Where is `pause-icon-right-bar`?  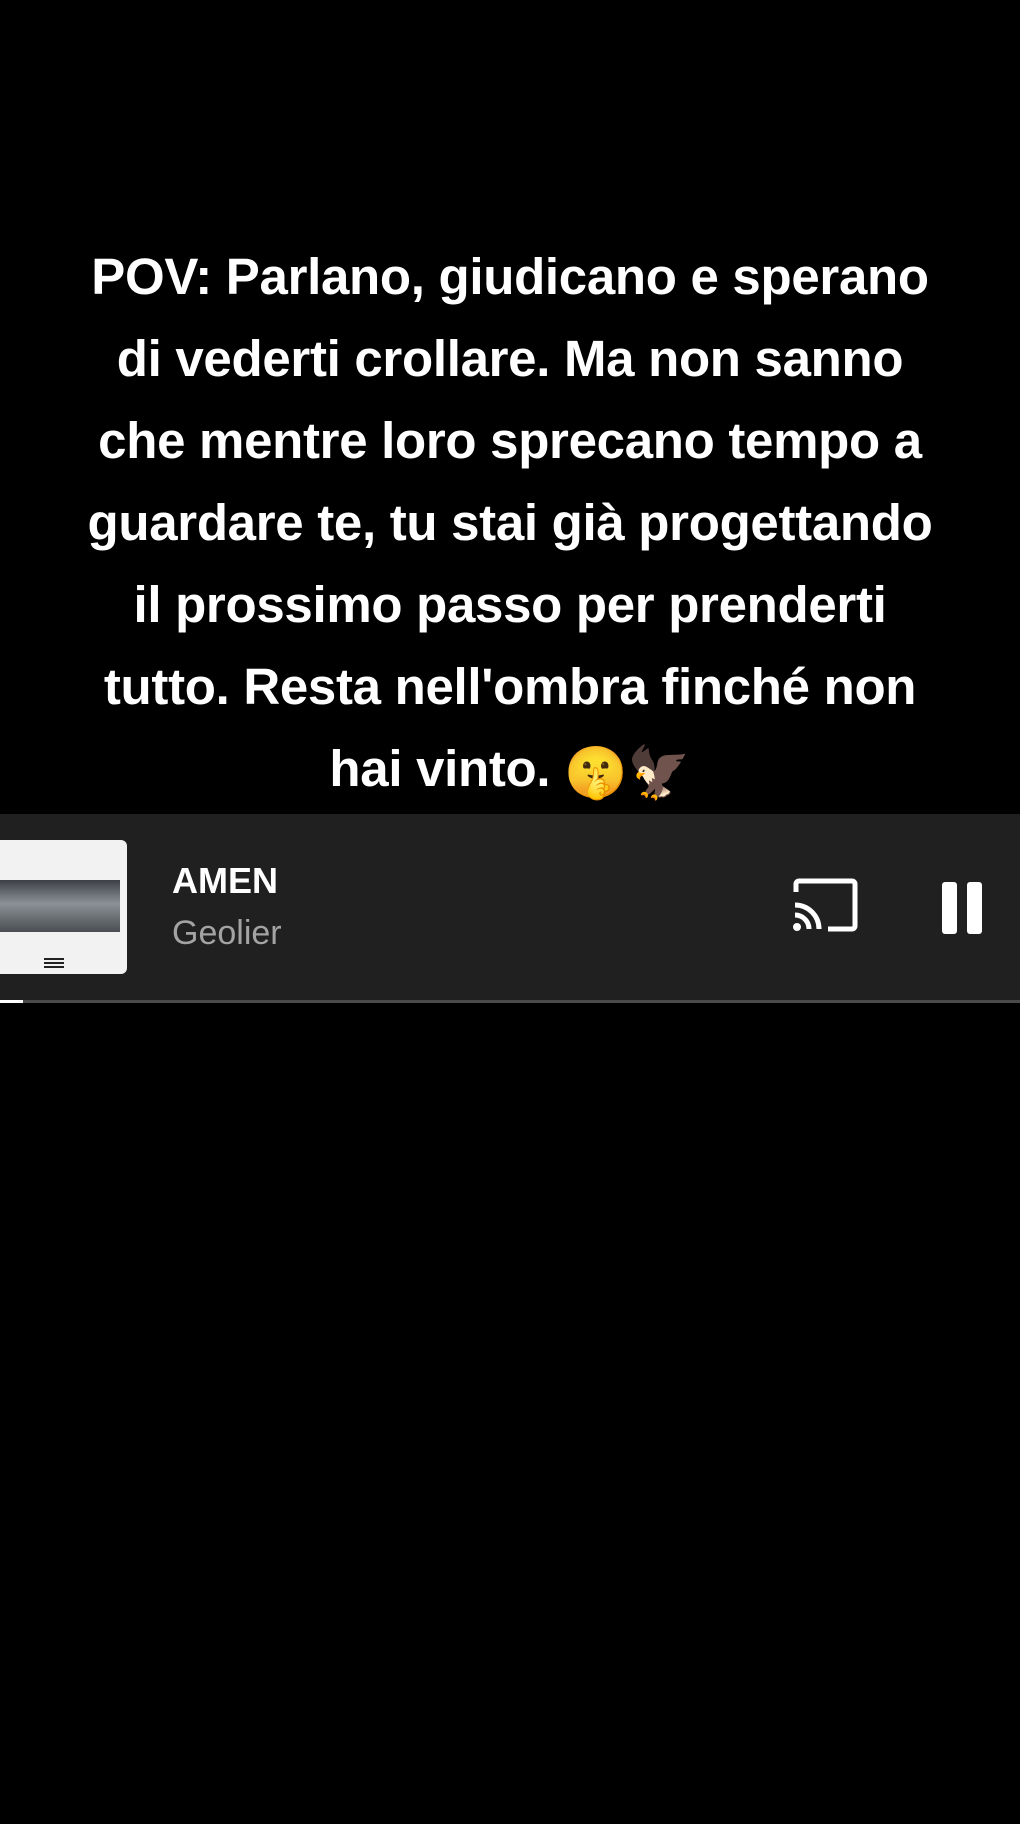
pause-icon-right-bar is located at coordinates (974, 908).